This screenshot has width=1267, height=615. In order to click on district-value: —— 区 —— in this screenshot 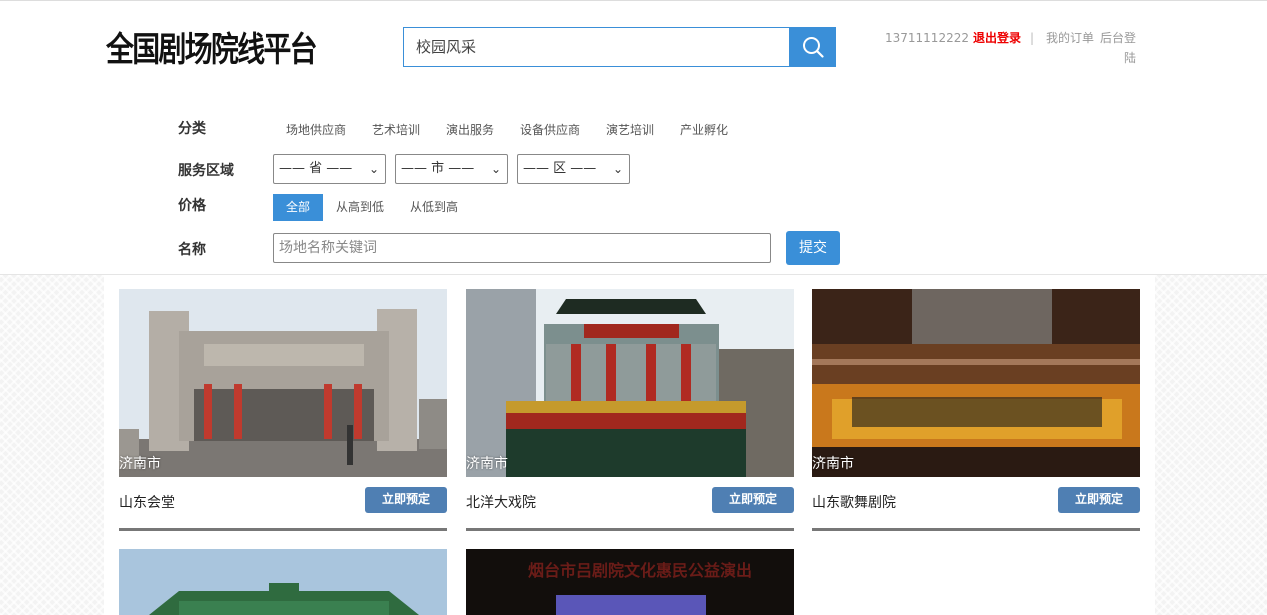, I will do `click(560, 168)`.